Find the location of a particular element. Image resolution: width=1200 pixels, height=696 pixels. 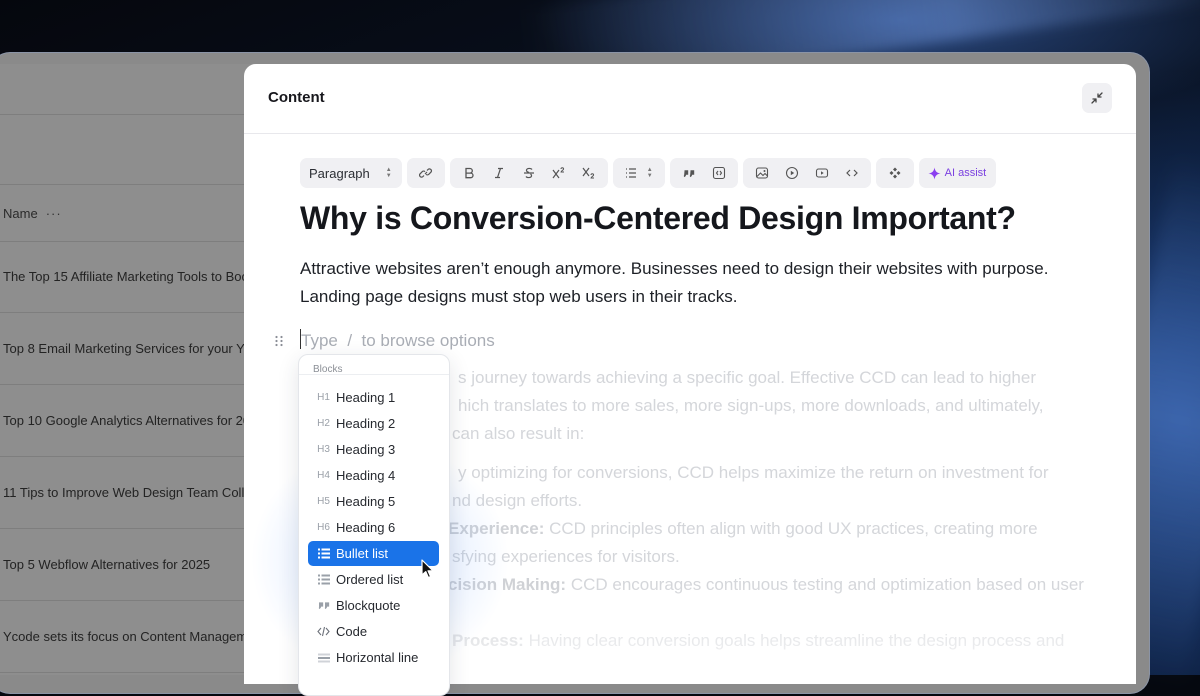

link-group is located at coordinates (425, 173).